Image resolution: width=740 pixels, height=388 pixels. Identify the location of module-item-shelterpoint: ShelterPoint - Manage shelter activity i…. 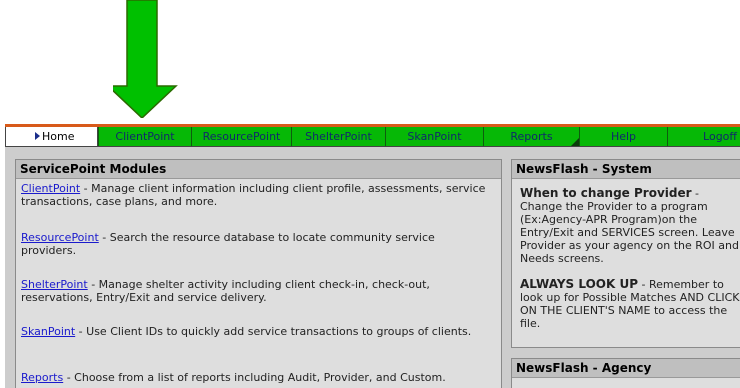
(225, 291).